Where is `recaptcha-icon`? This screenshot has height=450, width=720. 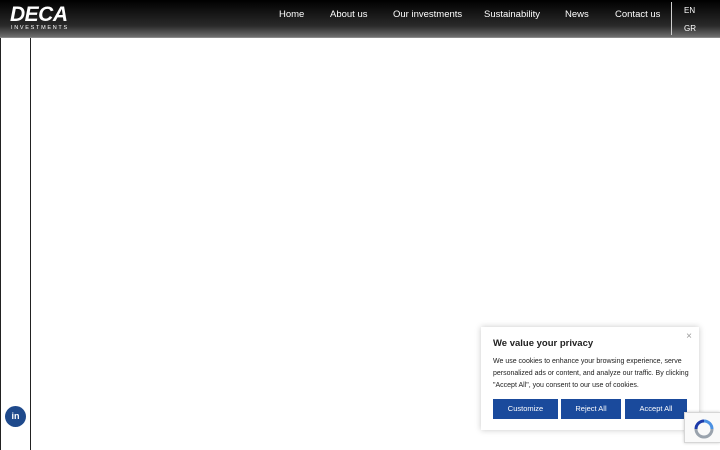 recaptcha-icon is located at coordinates (704, 429).